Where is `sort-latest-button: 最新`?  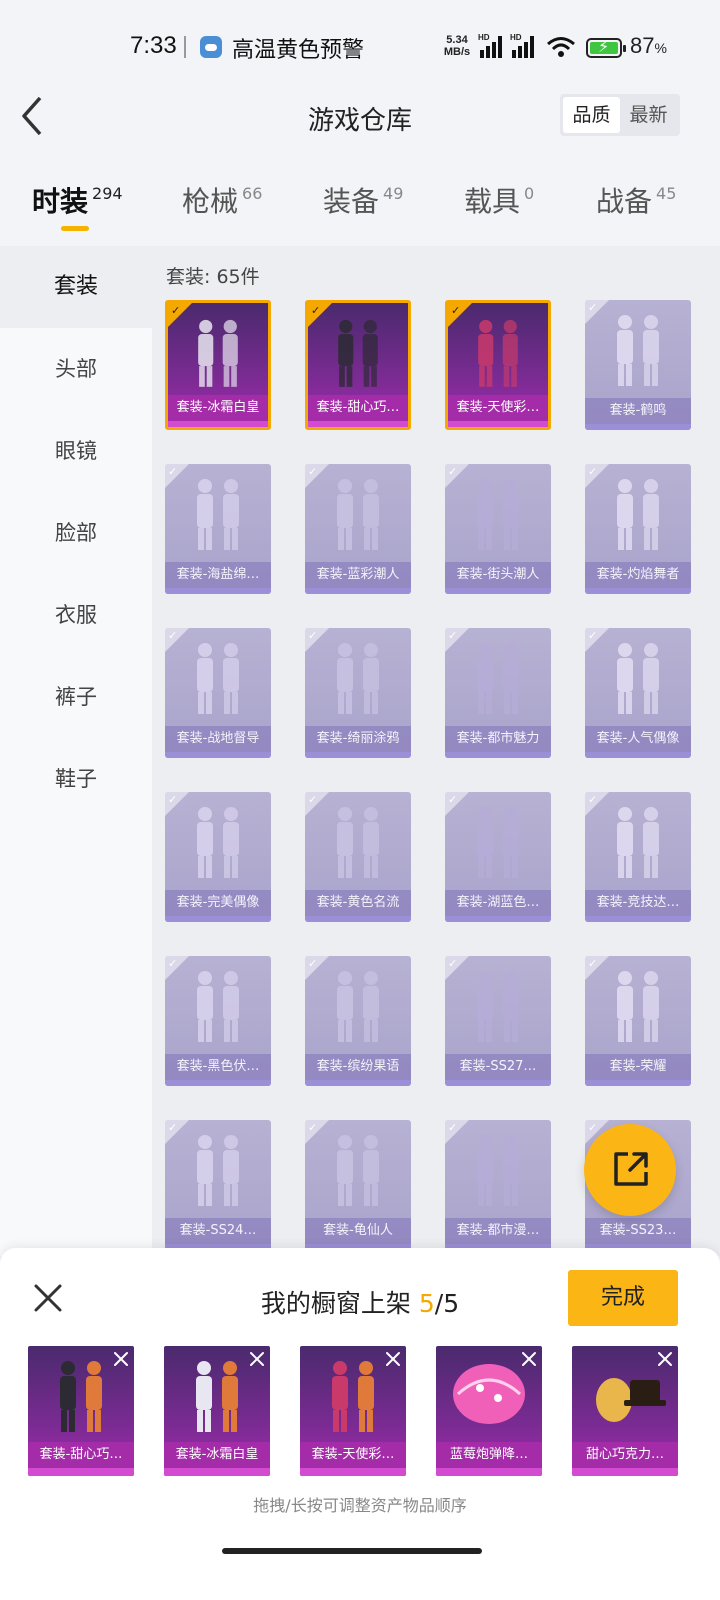 sort-latest-button: 最新 is located at coordinates (648, 115).